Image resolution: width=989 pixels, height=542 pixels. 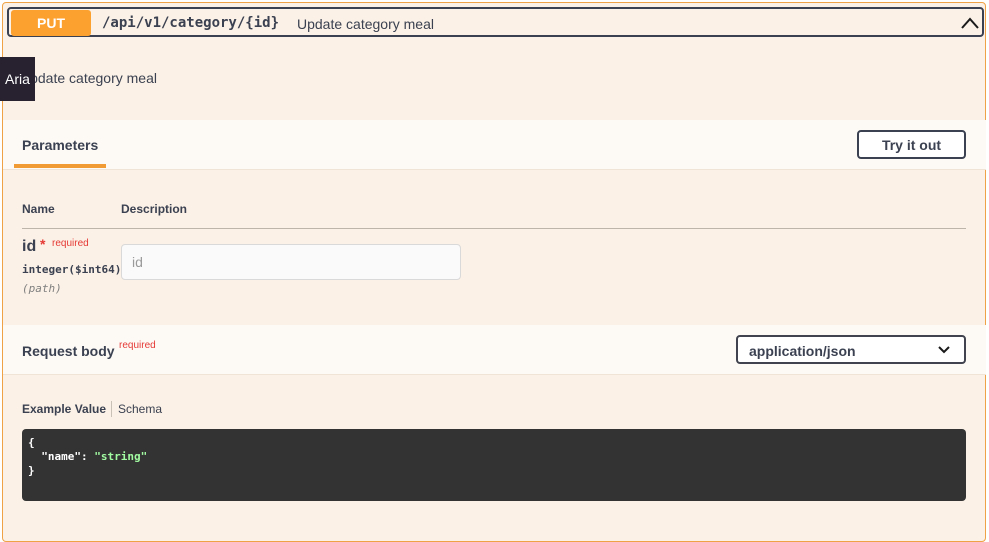 I want to click on code-line-open: {, so click(x=31, y=442).